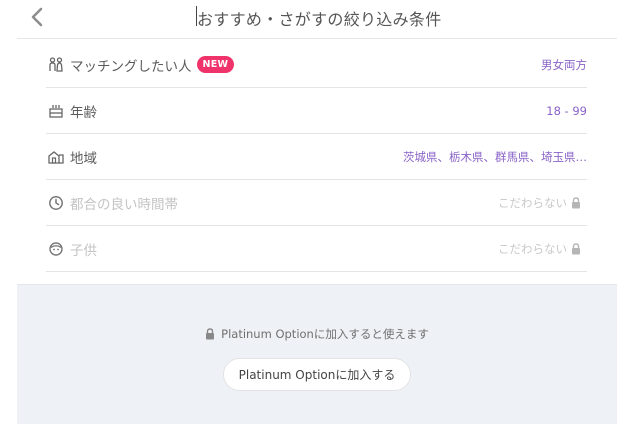 This screenshot has height=424, width=620. I want to click on filter-label: マッチングしたい人, so click(131, 66).